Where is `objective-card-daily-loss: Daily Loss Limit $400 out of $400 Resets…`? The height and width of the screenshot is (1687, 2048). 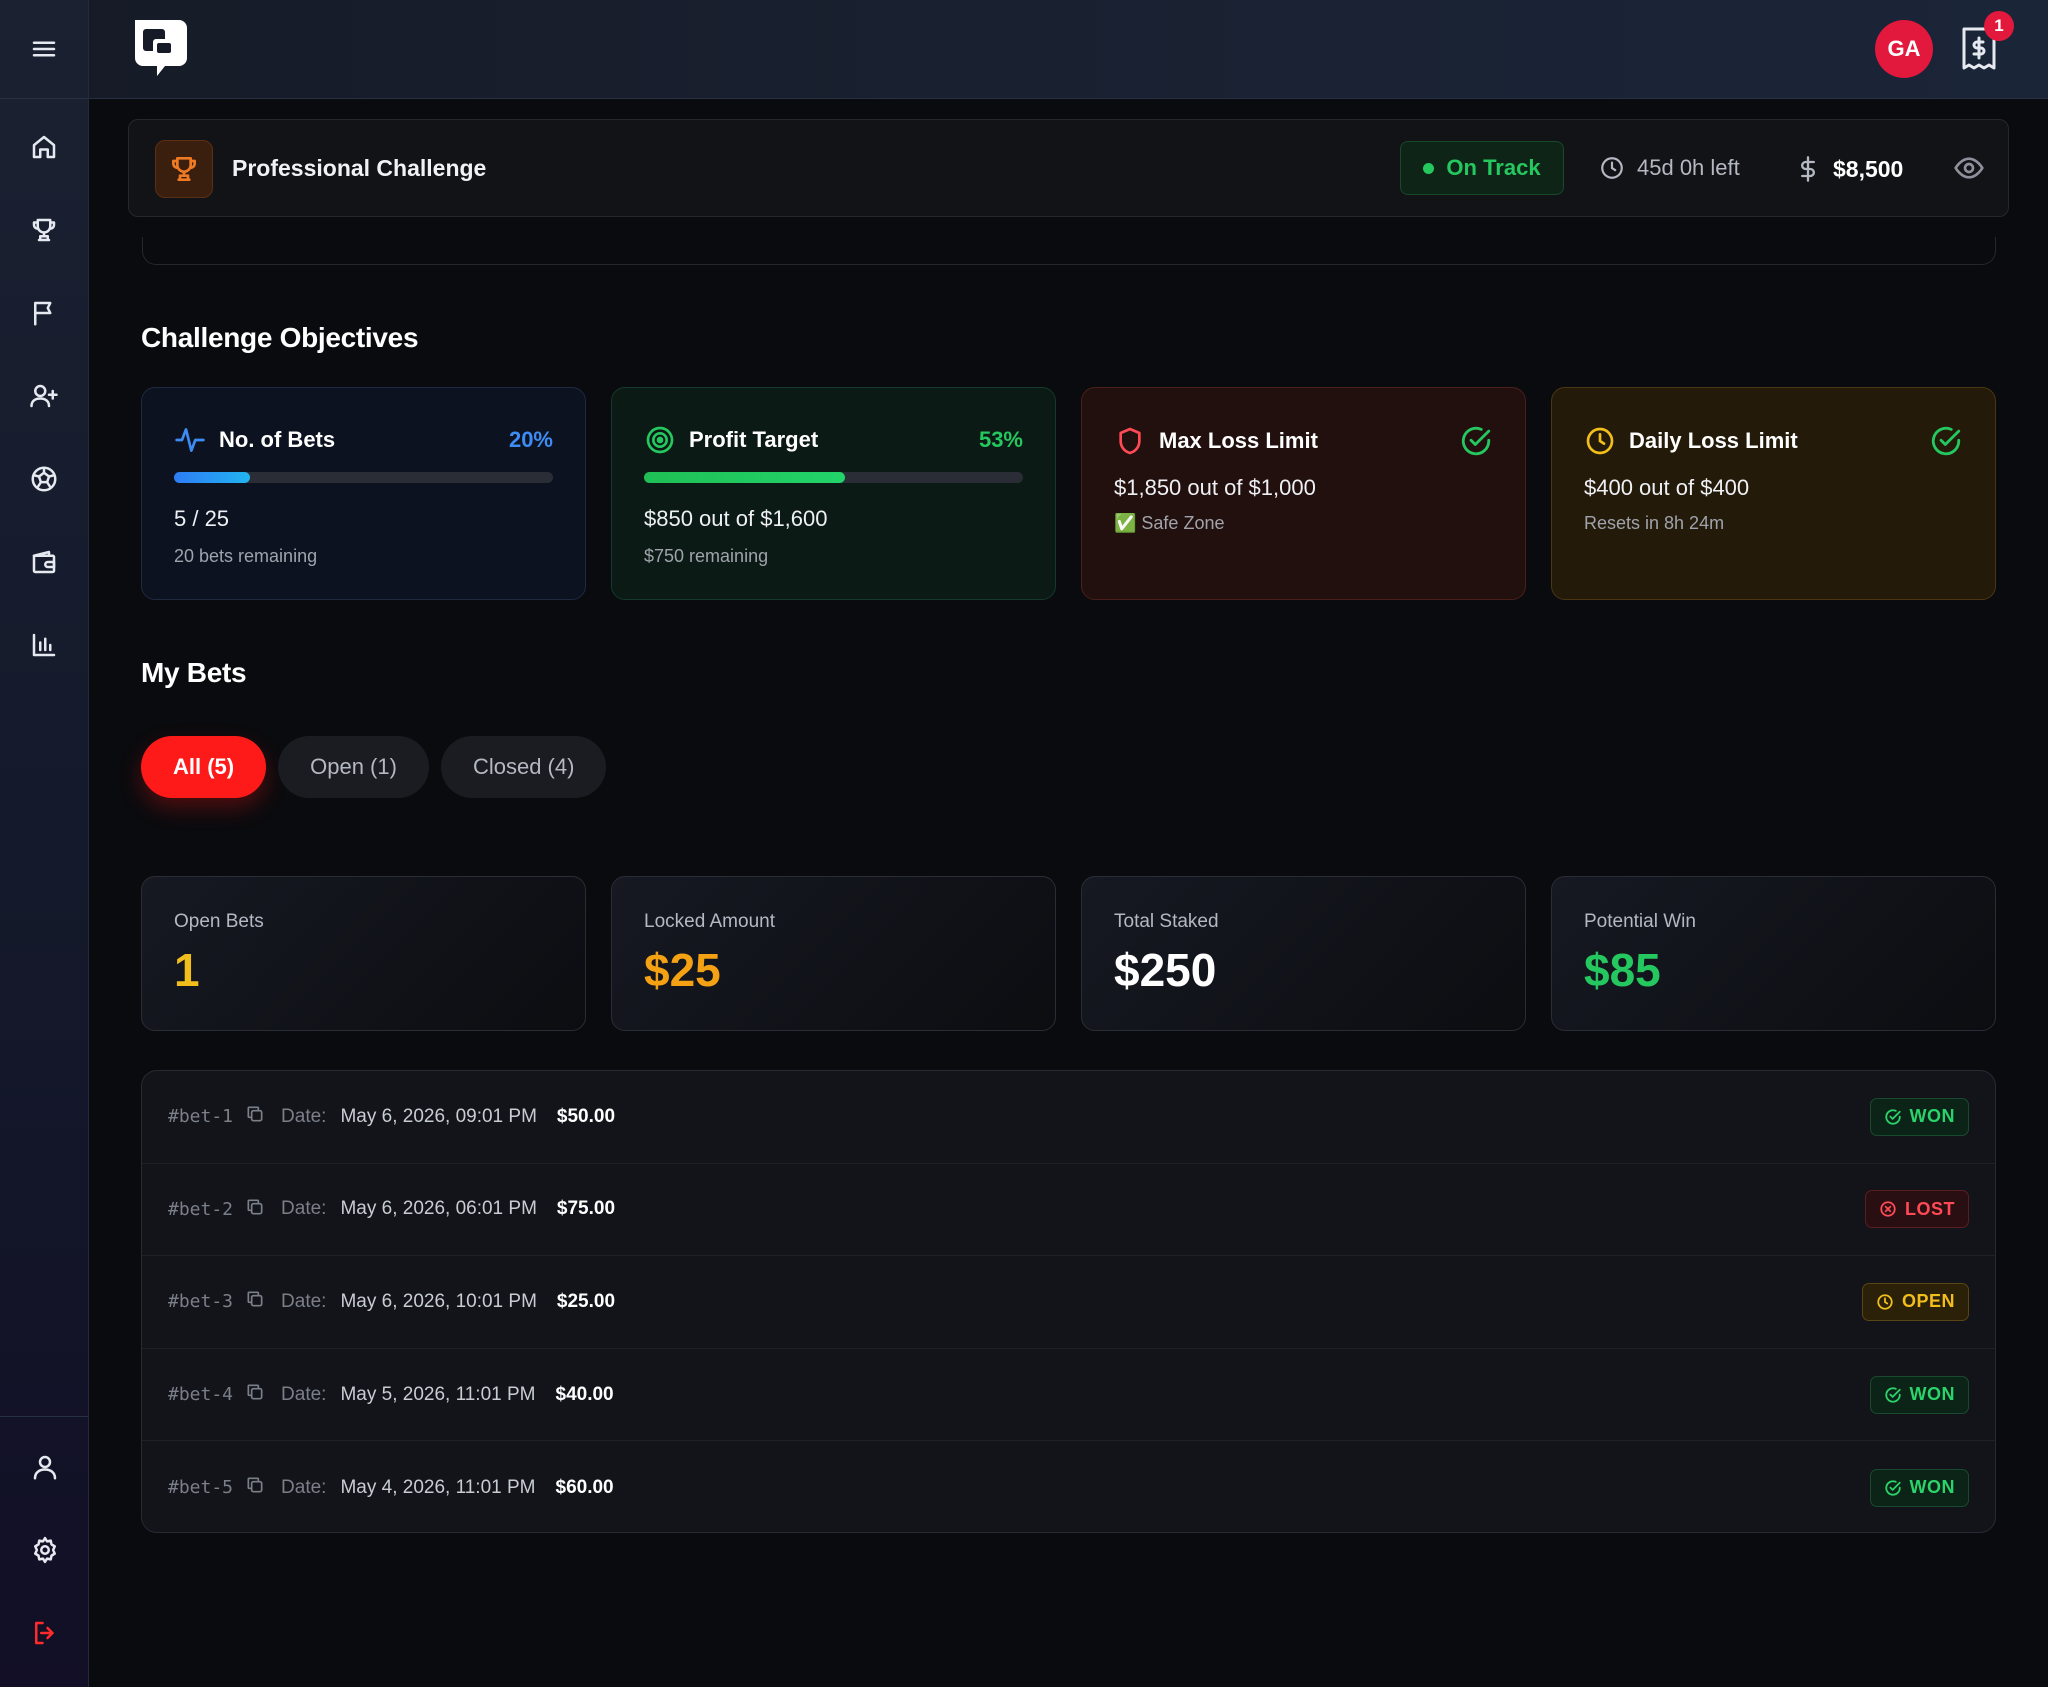 objective-card-daily-loss: Daily Loss Limit $400 out of $400 Resets… is located at coordinates (1773, 493).